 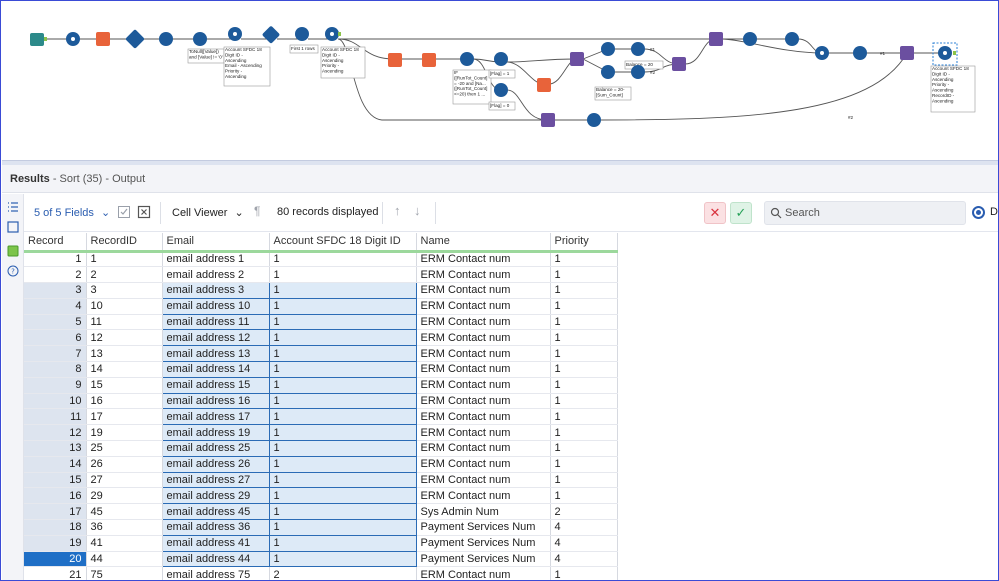 What do you see at coordinates (584, 527) in the screenshot?
I see `priority-cell: 4` at bounding box center [584, 527].